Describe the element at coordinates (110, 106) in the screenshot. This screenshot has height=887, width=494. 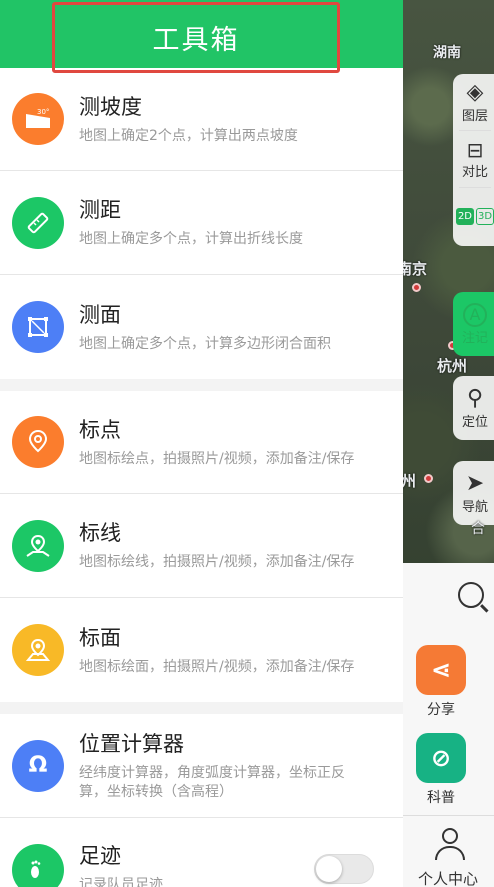
I see `tool-name: 测坡度` at that location.